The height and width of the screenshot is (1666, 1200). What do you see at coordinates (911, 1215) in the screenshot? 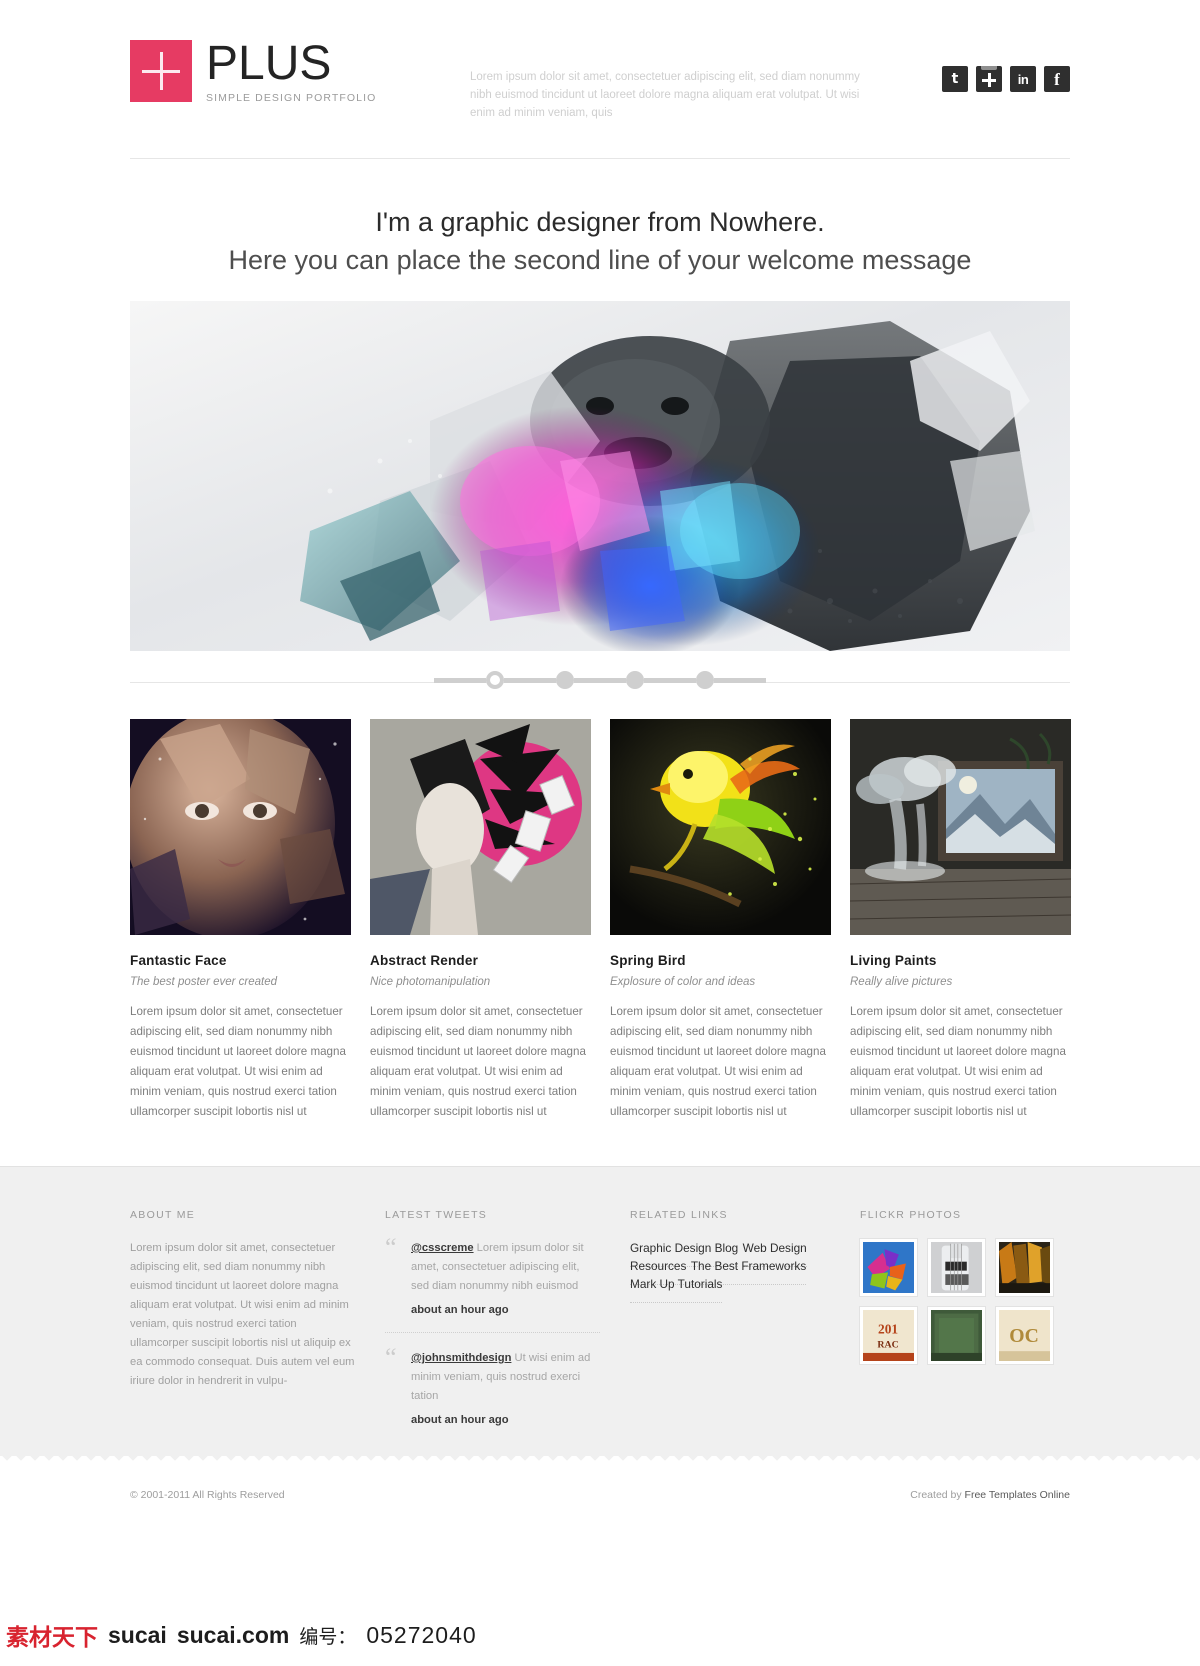
I see `footer-flickr-title: FLICKR PHOTOS` at bounding box center [911, 1215].